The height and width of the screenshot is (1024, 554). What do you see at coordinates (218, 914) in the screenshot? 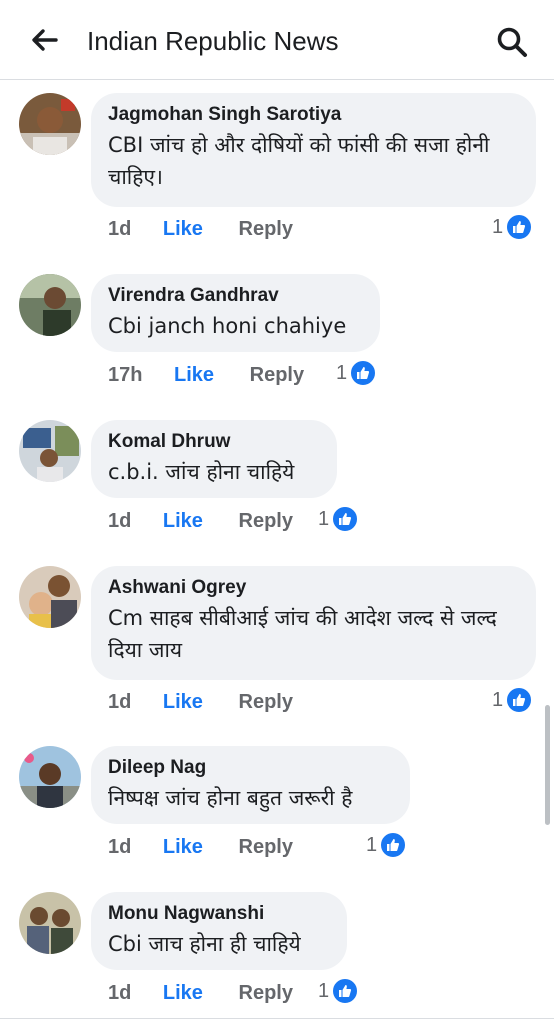
I see `comment-author: Monu Nagwanshi` at bounding box center [218, 914].